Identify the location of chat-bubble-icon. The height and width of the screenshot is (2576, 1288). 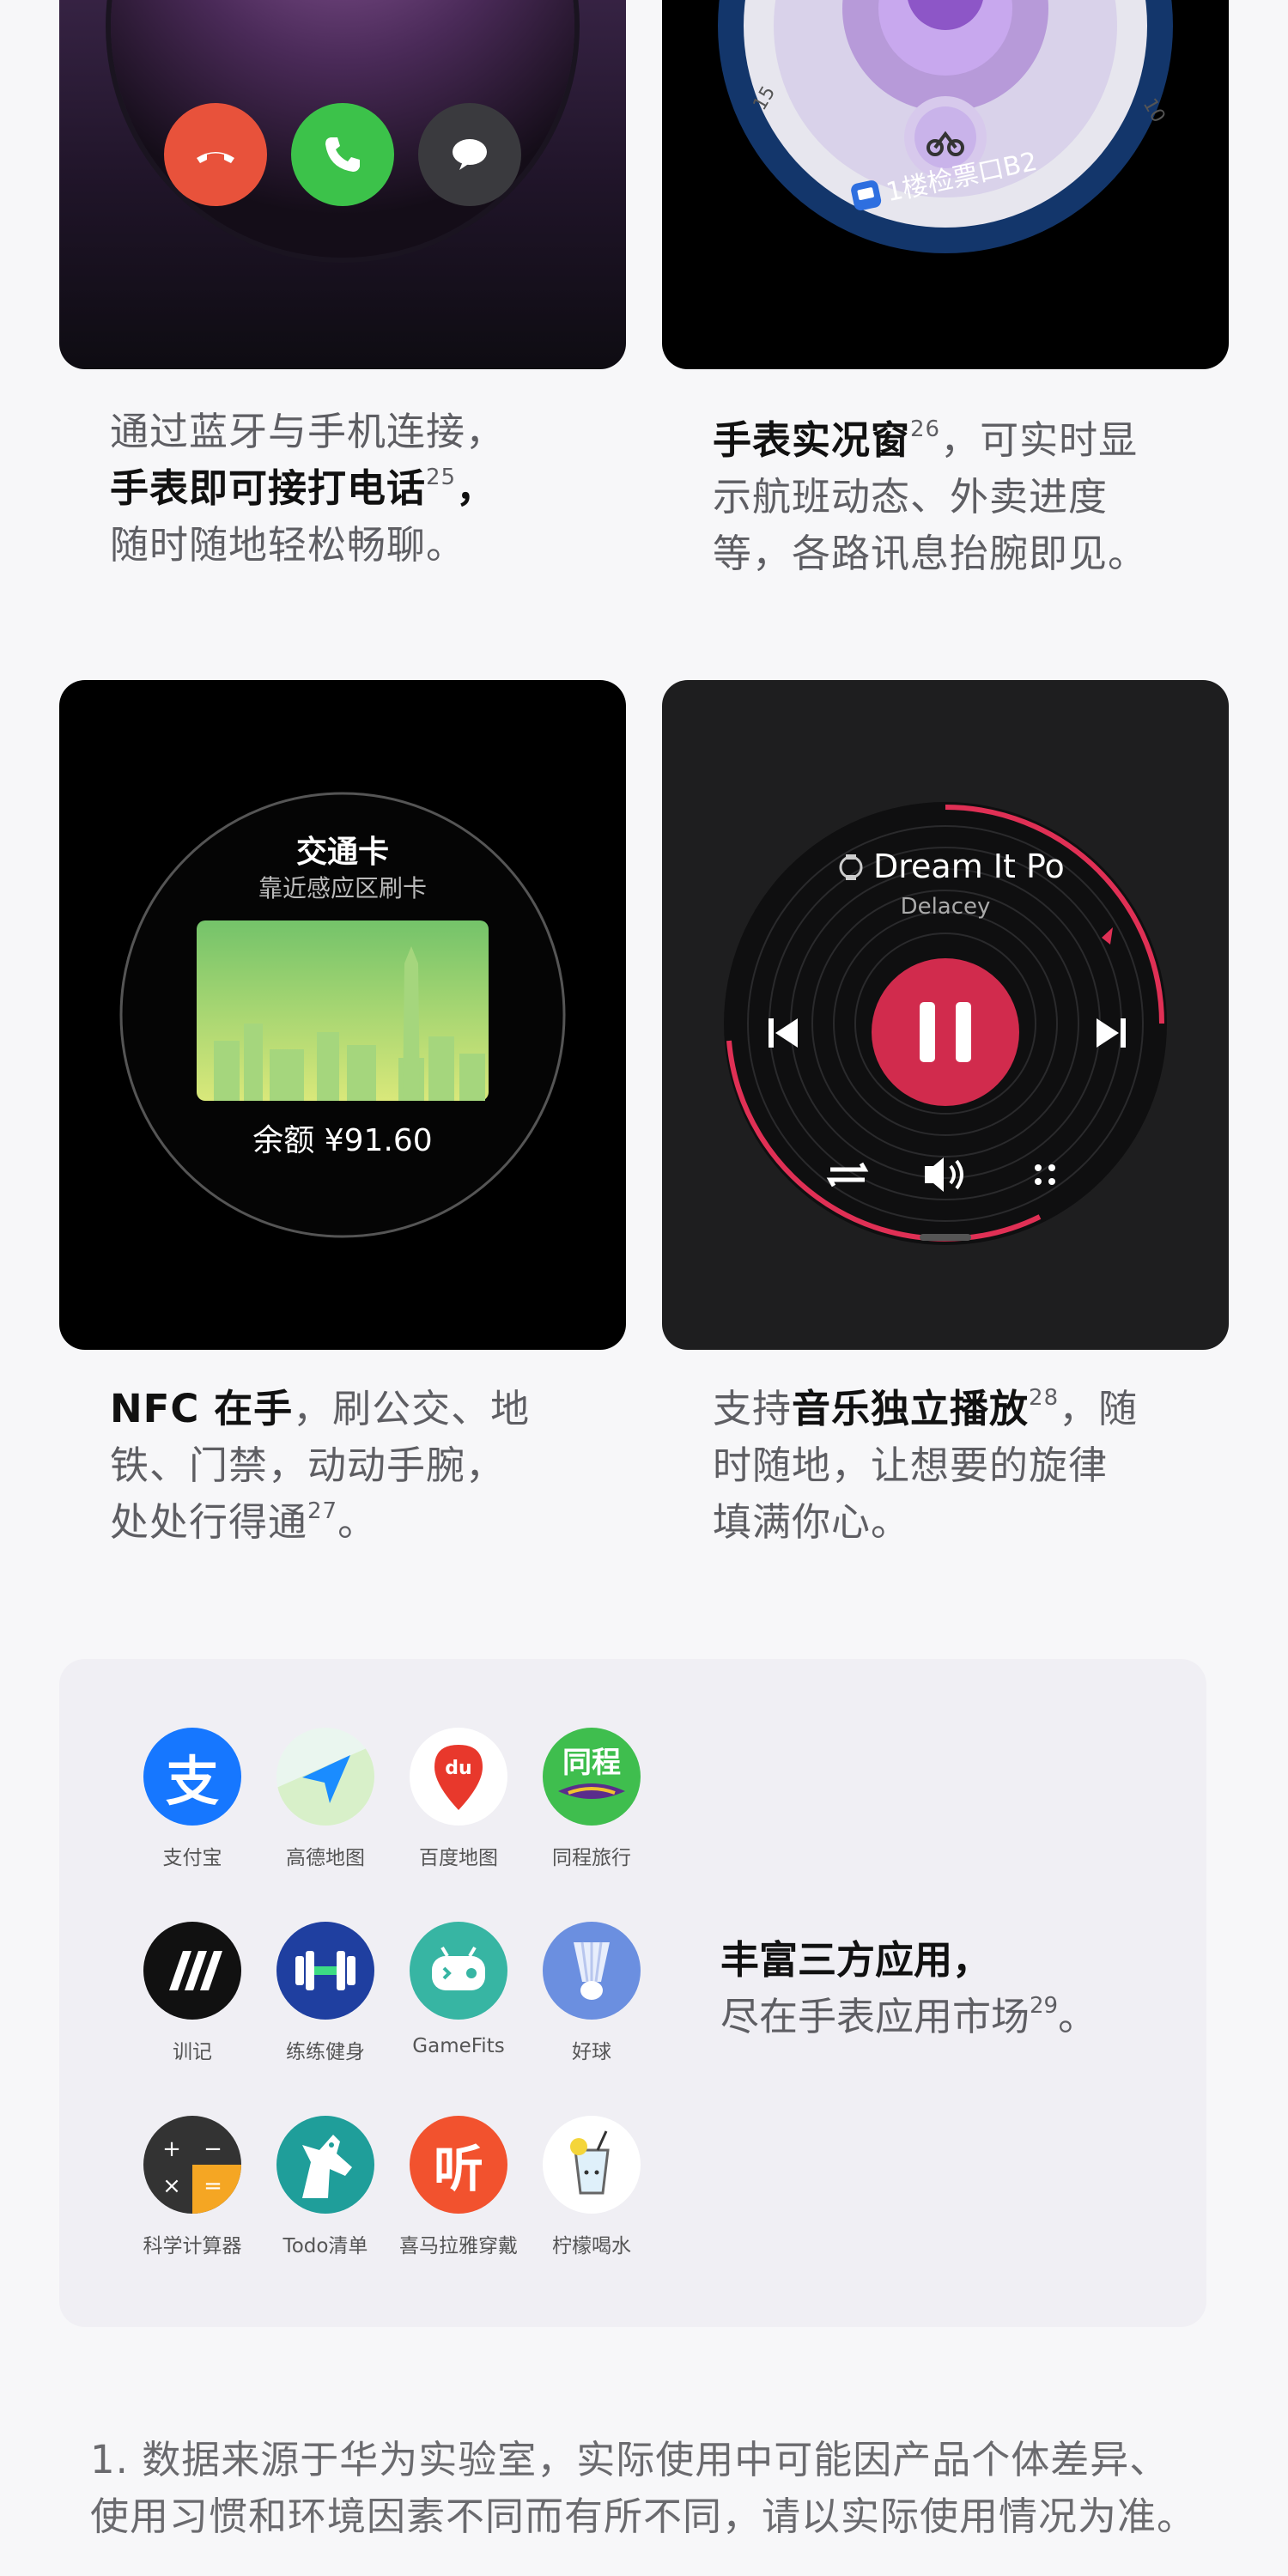
(470, 154).